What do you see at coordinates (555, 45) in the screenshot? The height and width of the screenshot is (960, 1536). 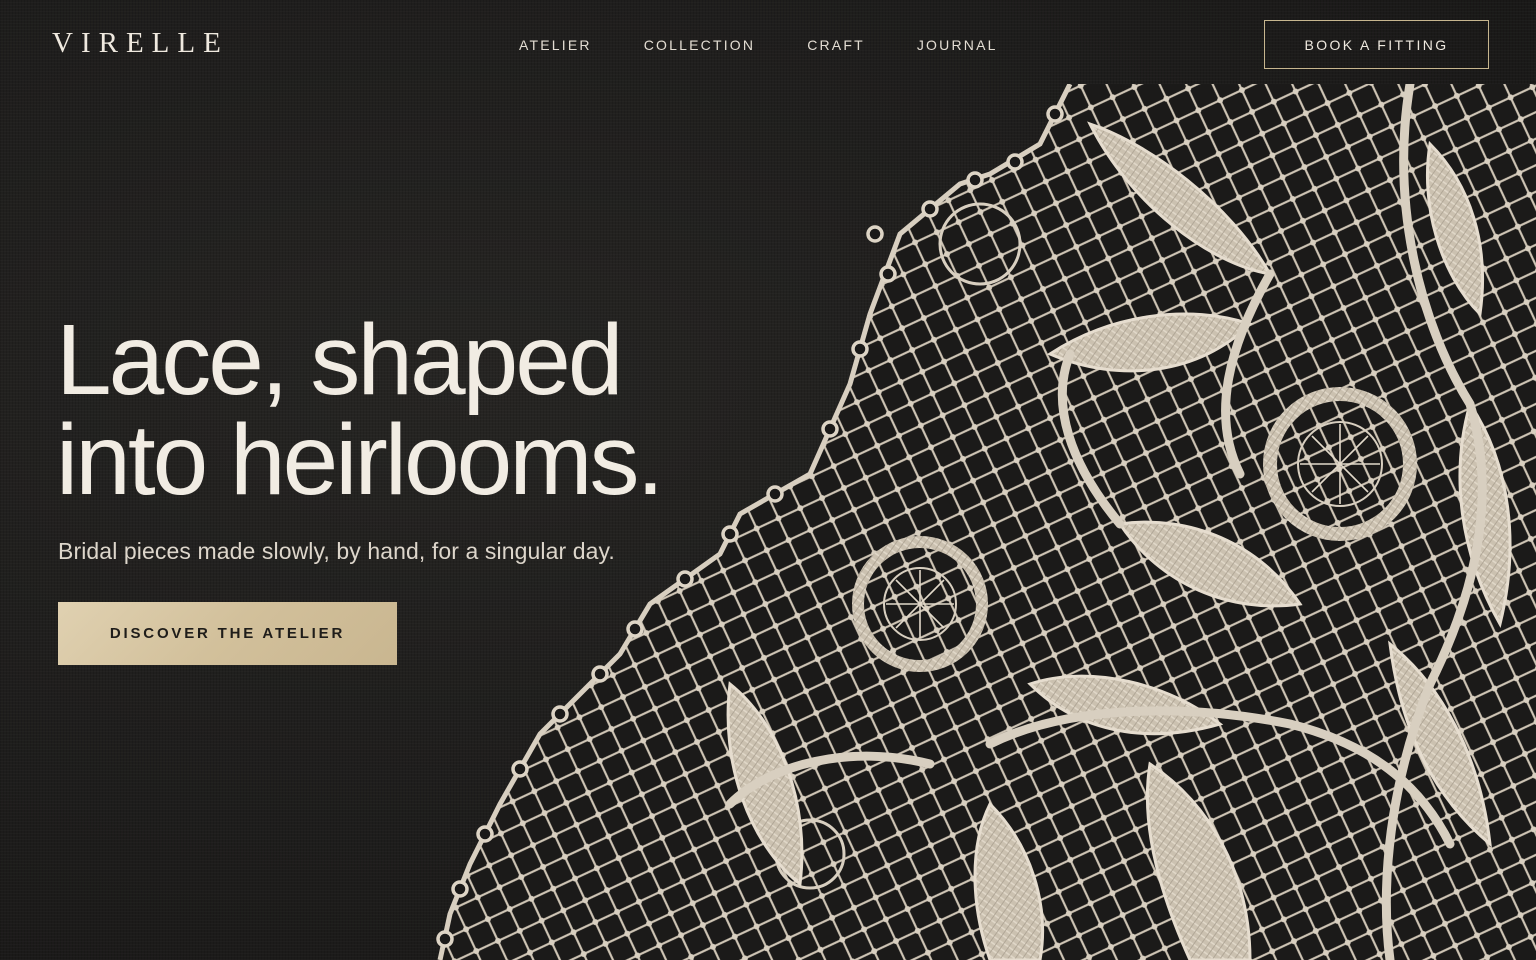 I see `nav-item-atelier: ATELIER` at bounding box center [555, 45].